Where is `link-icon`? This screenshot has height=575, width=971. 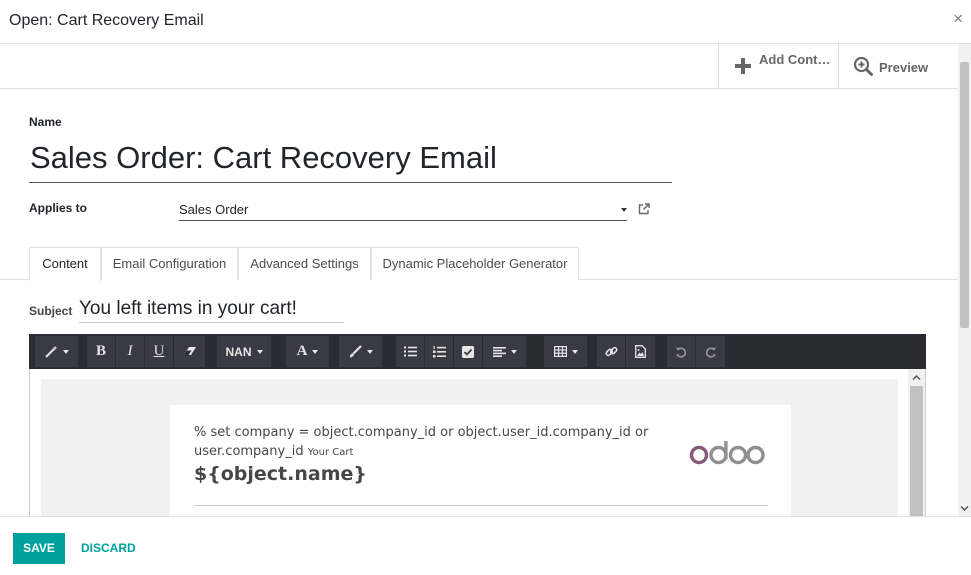
link-icon is located at coordinates (611, 351).